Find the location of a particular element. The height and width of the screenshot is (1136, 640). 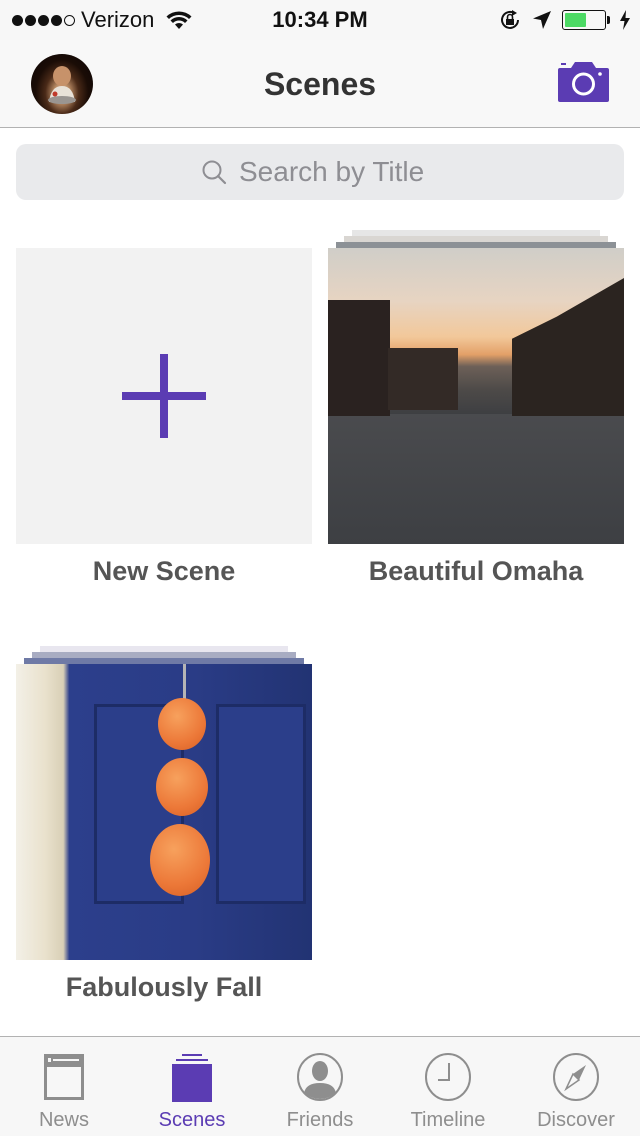

navigation-bar: Scenes is located at coordinates (320, 84).